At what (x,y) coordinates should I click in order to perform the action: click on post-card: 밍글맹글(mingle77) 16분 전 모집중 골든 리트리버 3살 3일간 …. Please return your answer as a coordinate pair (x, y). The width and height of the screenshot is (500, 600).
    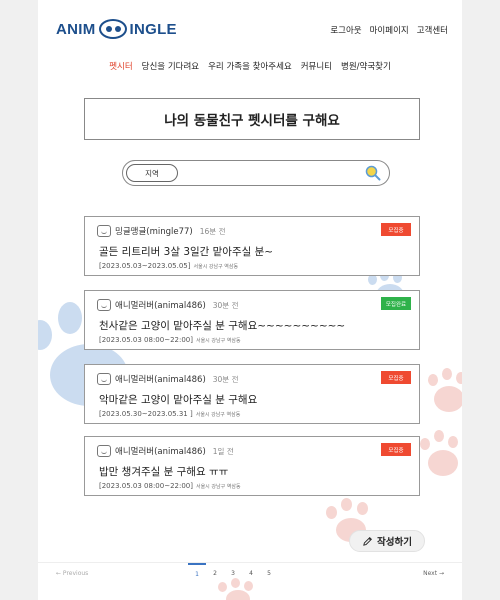
    Looking at the image, I should click on (252, 246).